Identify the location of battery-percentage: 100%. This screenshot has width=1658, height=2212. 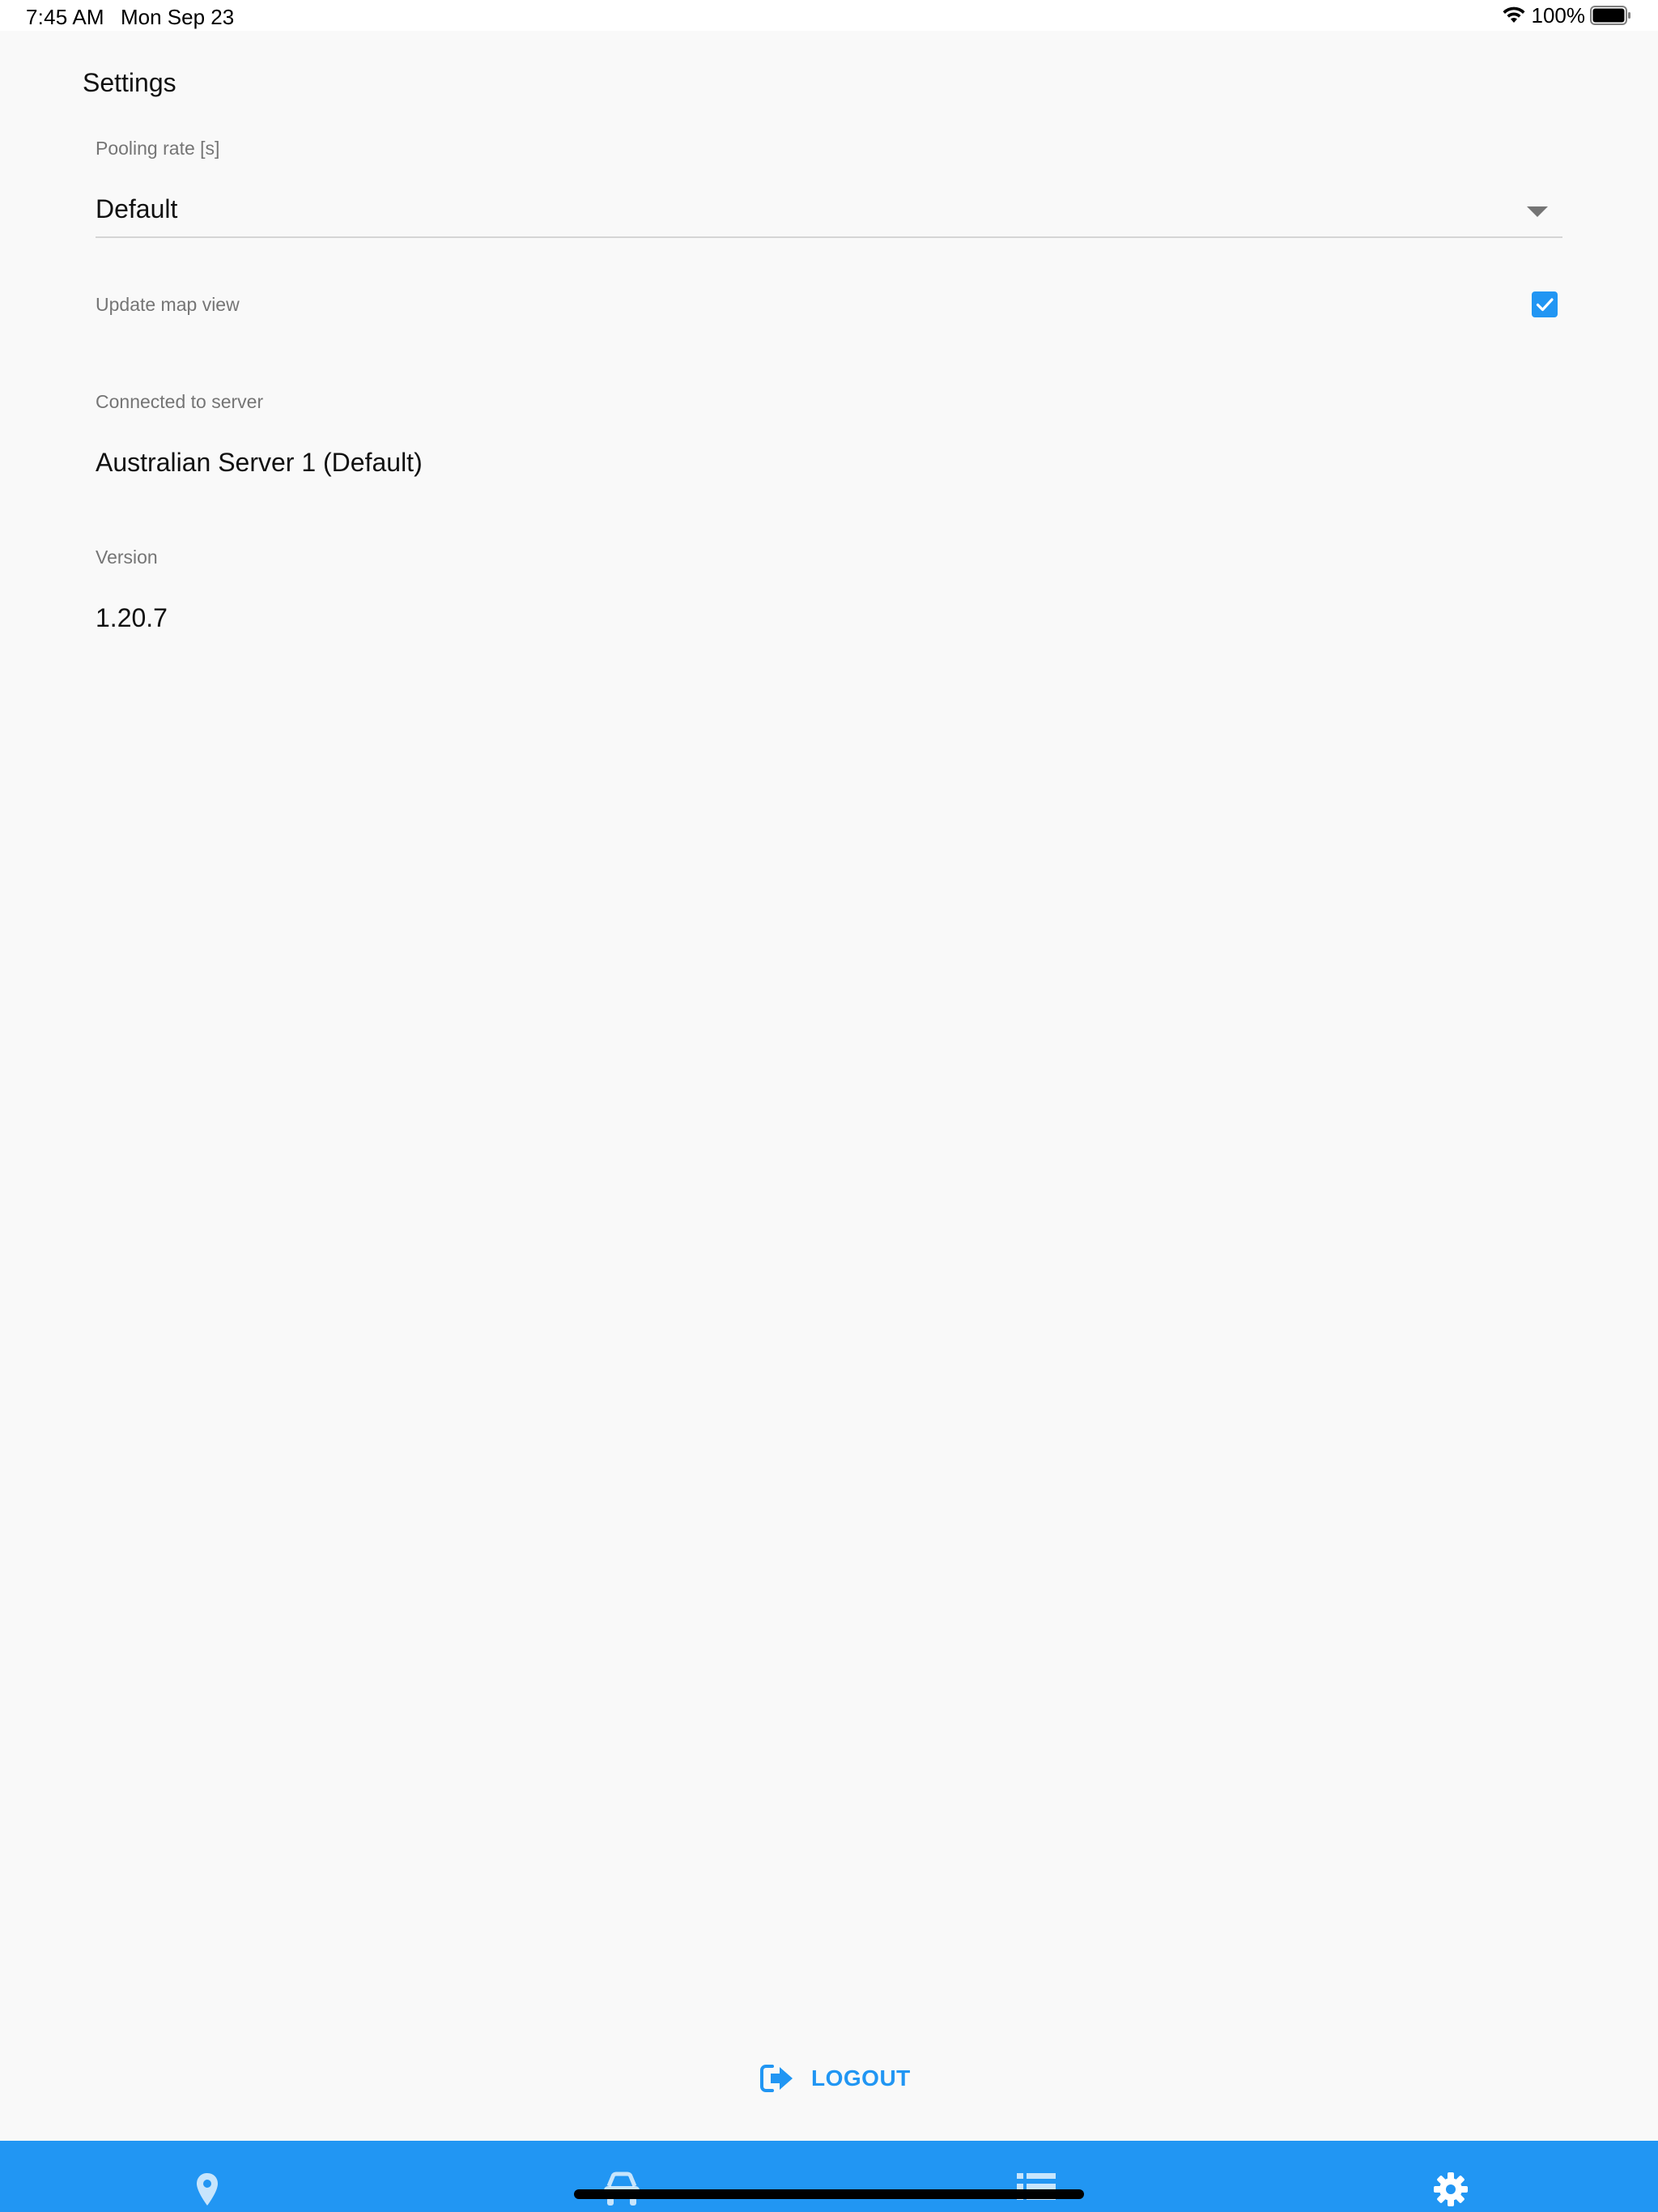
(1558, 15).